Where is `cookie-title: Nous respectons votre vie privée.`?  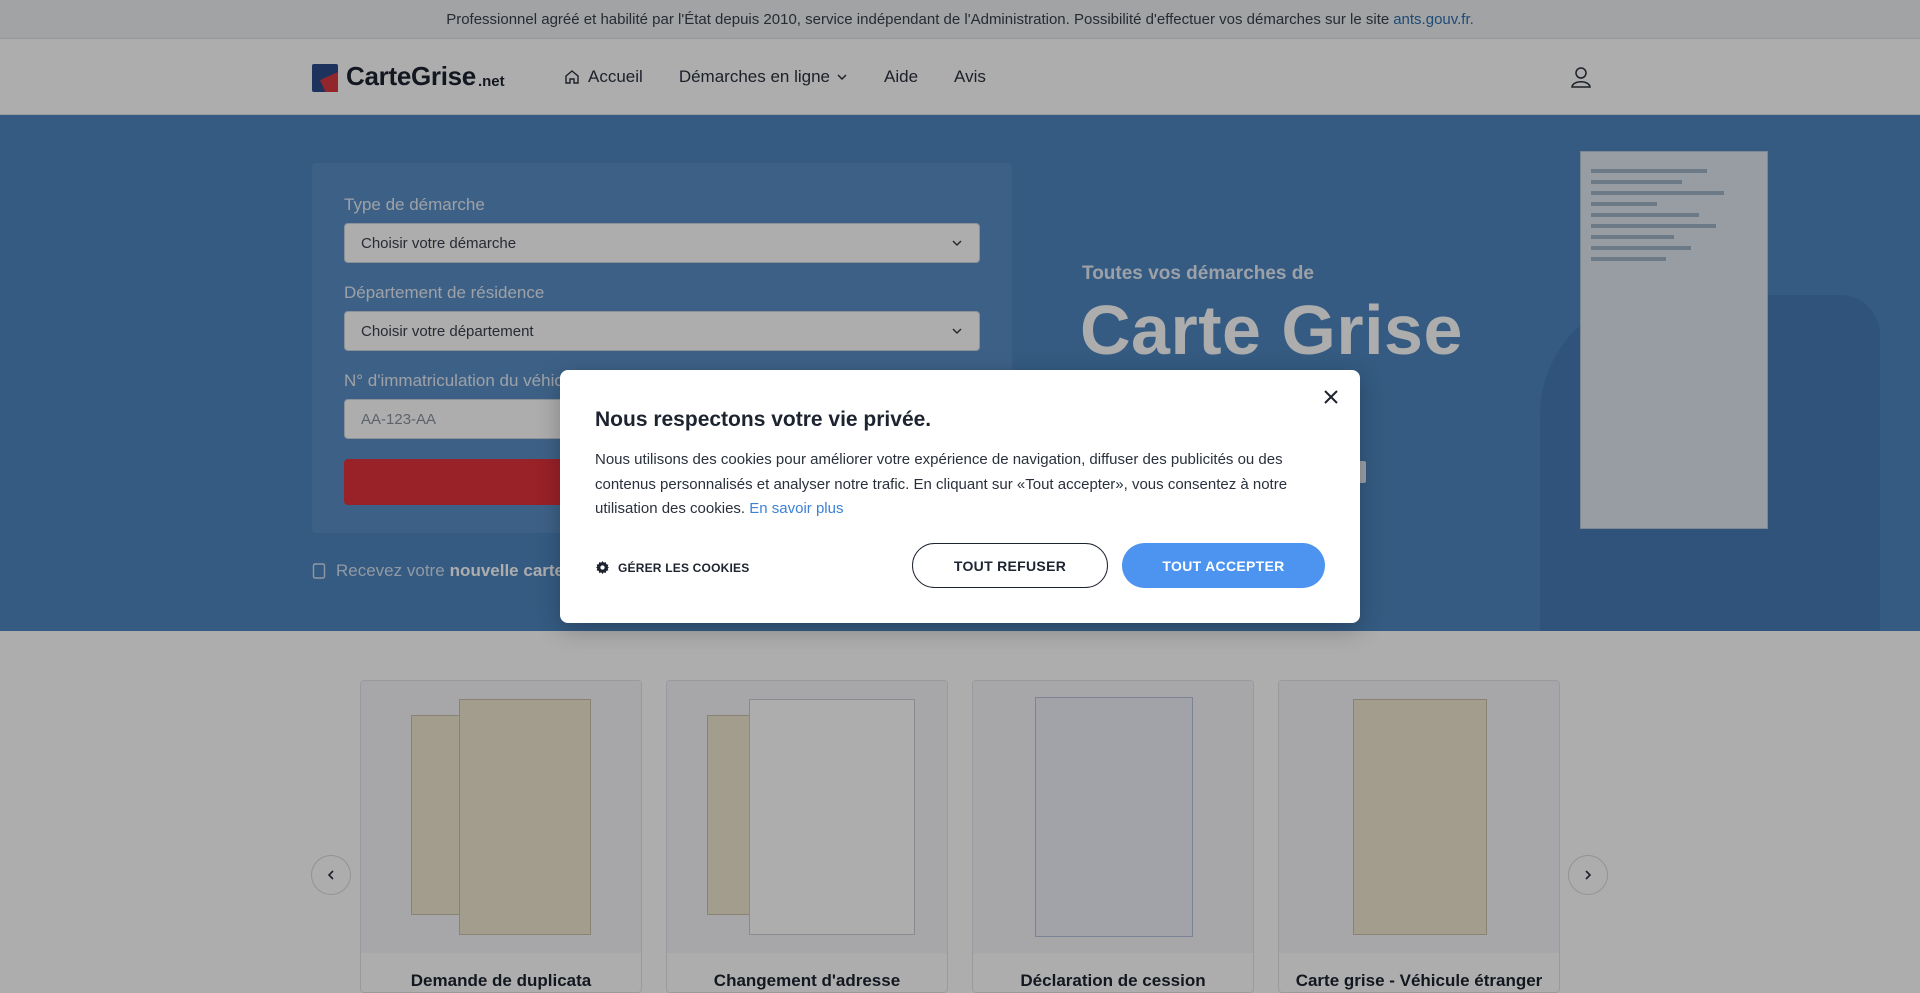 cookie-title: Nous respectons votre vie privée. is located at coordinates (763, 419).